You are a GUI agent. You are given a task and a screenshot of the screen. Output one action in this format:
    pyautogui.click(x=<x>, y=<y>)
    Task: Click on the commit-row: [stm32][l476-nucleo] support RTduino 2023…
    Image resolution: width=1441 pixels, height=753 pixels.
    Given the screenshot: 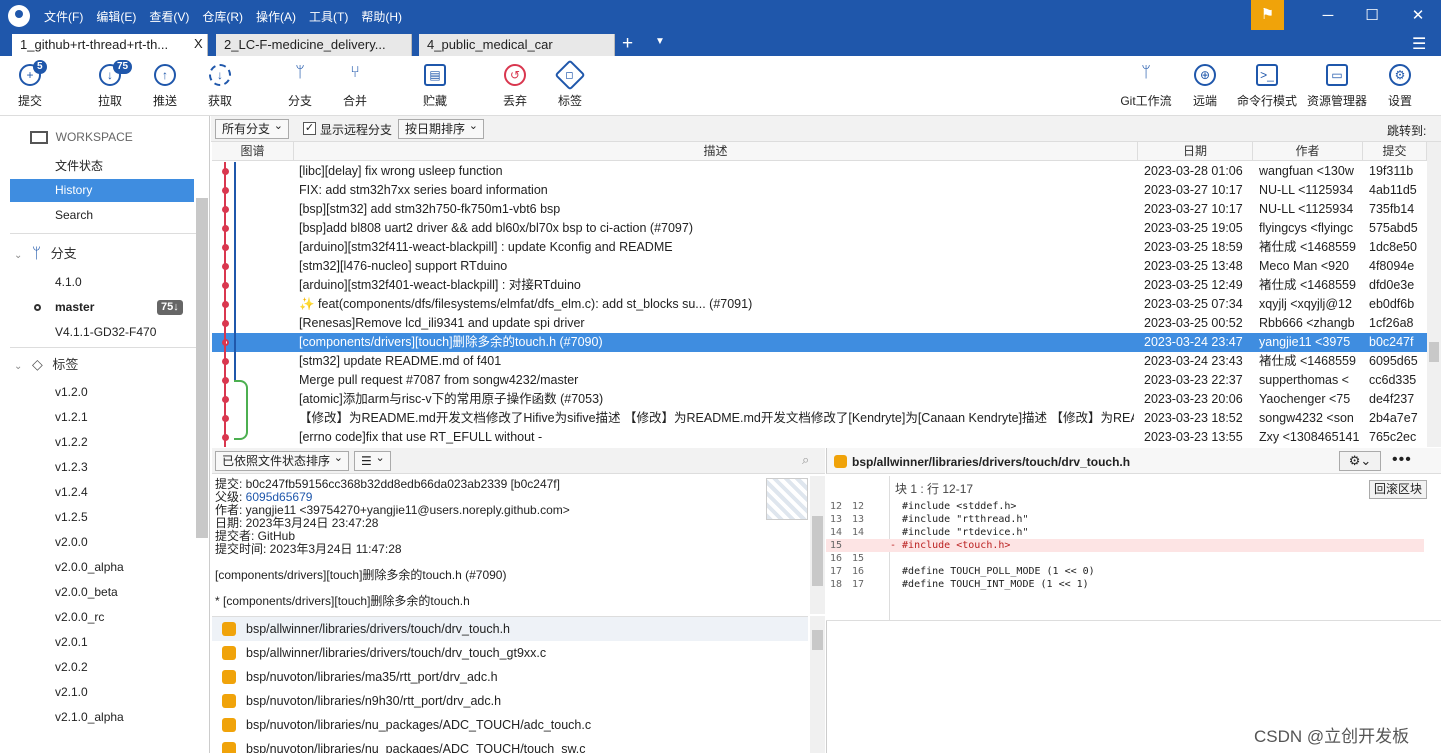 What is the action you would take?
    pyautogui.click(x=819, y=266)
    